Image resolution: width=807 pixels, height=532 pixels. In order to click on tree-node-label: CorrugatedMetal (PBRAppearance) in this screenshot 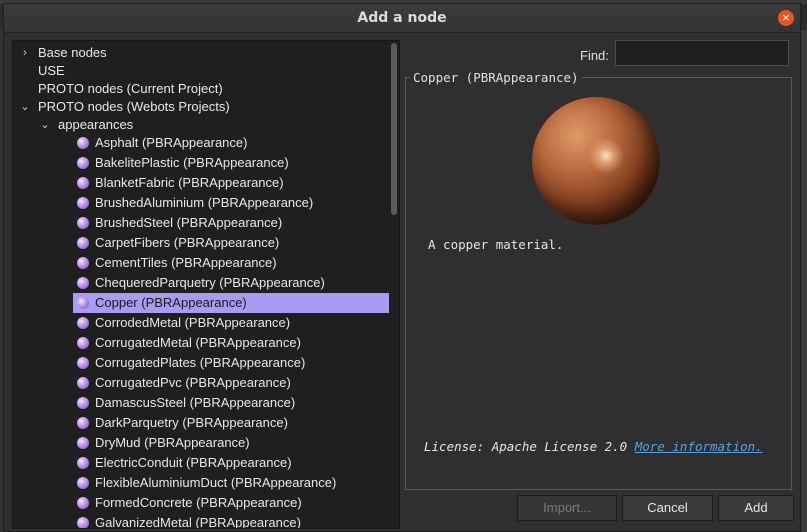, I will do `click(198, 342)`.